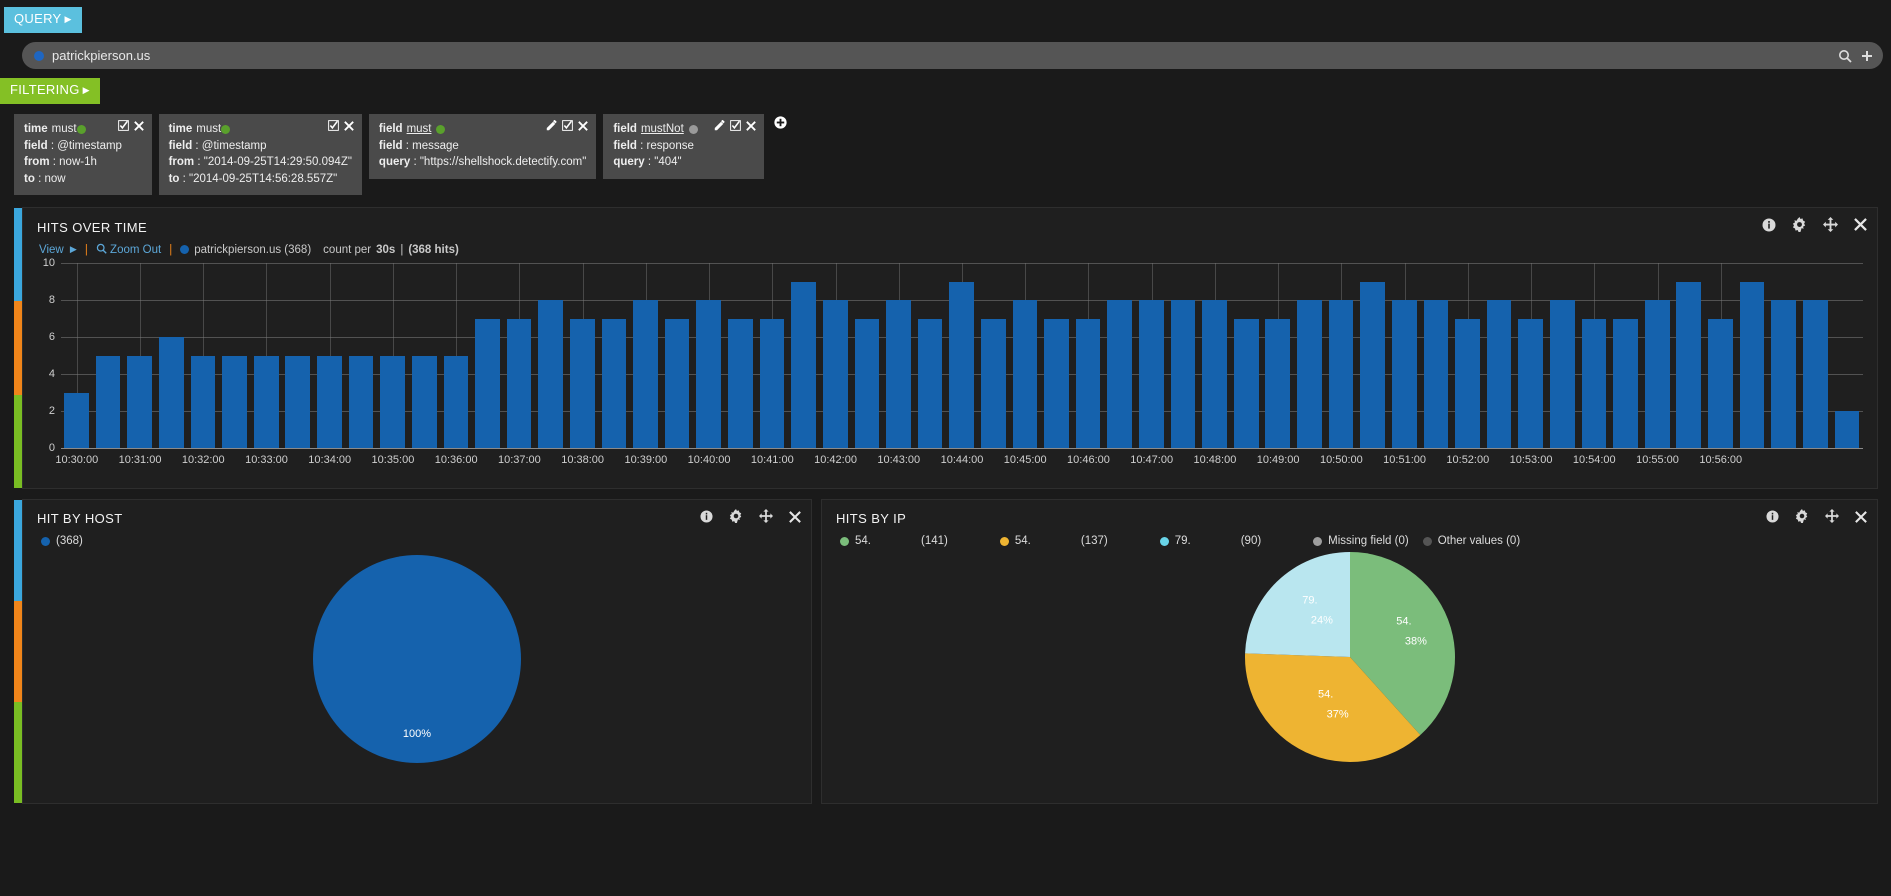 This screenshot has width=1891, height=896. What do you see at coordinates (43, 20) in the screenshot?
I see `query-section-tab: QUERY ▶` at bounding box center [43, 20].